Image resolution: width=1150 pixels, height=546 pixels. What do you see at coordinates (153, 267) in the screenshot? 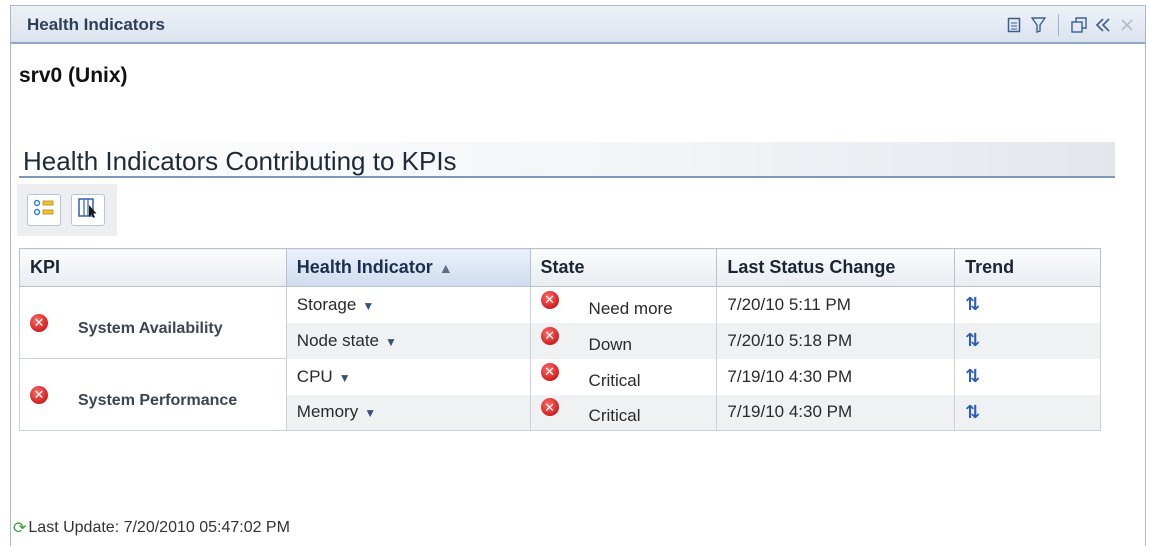
I see `column-header-kpi: KPI` at bounding box center [153, 267].